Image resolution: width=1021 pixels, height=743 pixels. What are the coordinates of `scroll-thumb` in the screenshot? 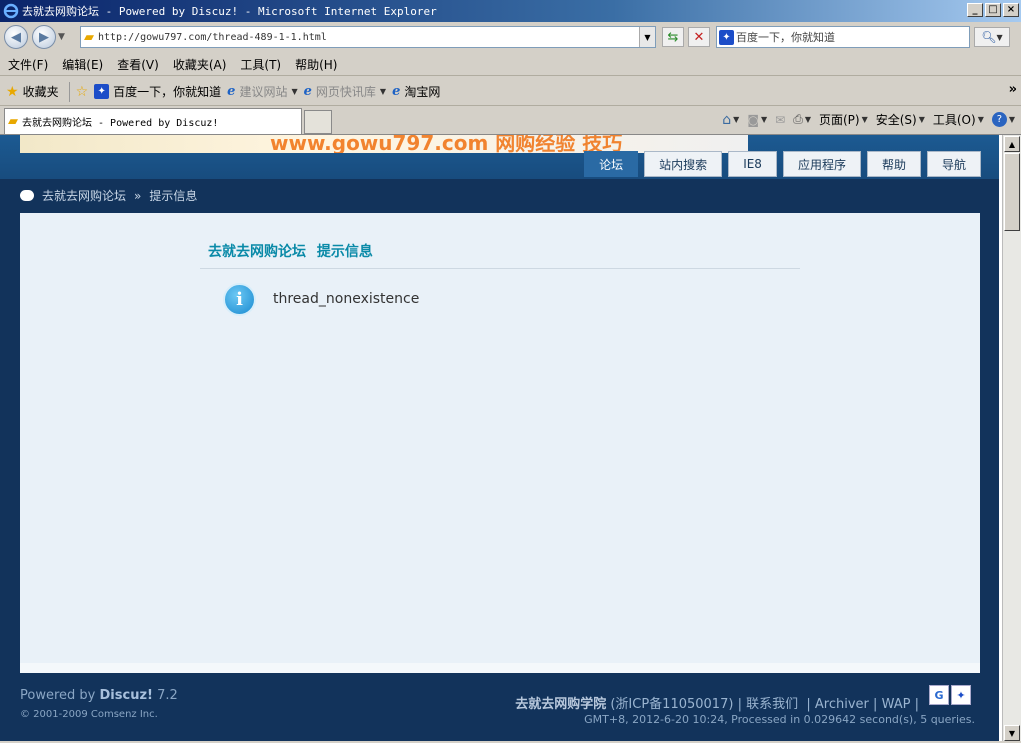 It's located at (1012, 192).